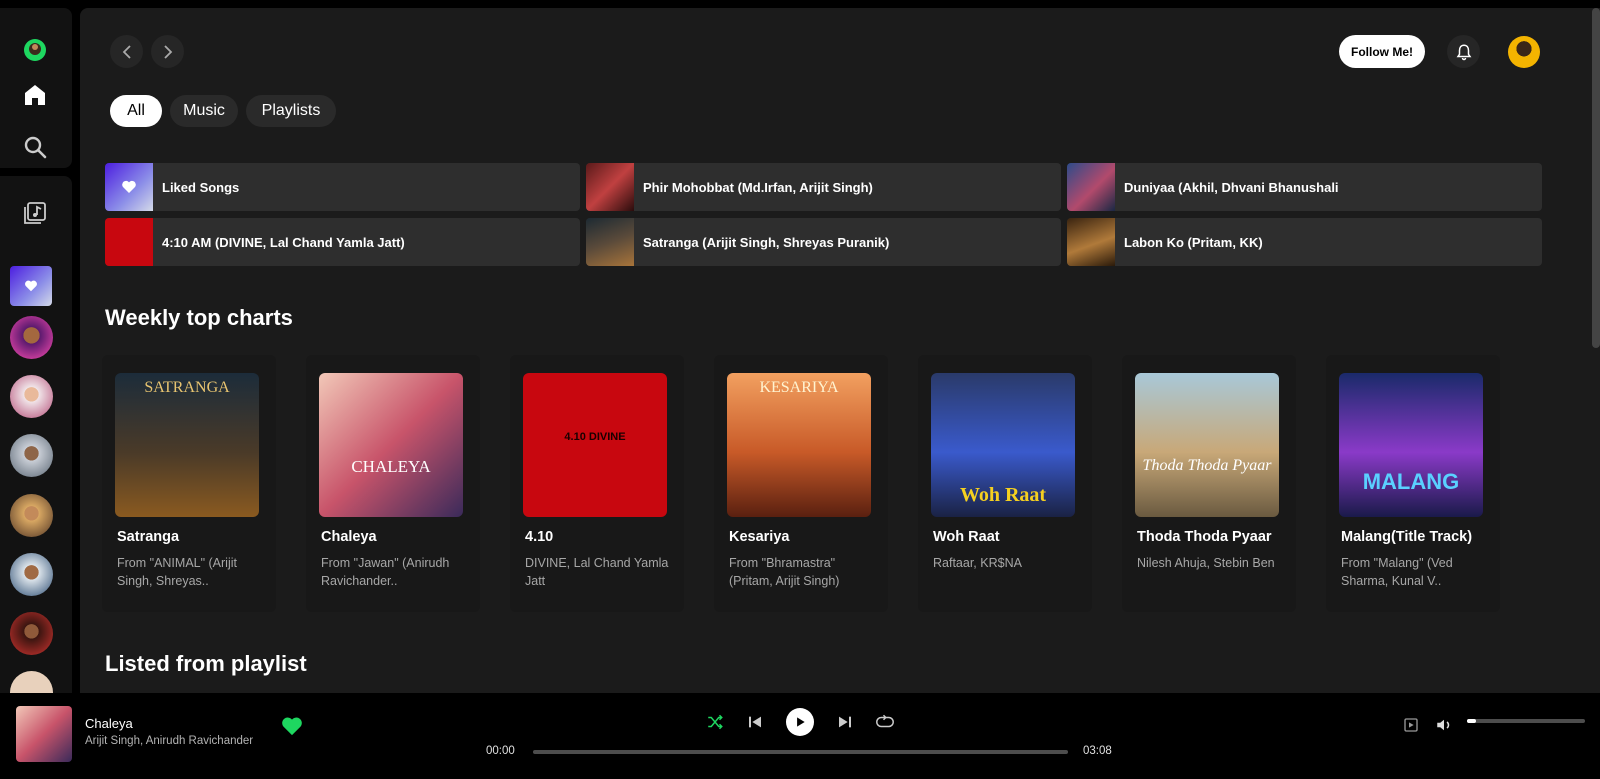  Describe the element at coordinates (1206, 563) in the screenshot. I see `card-subtitle: Nilesh Ahuja, Stebin Ben` at that location.